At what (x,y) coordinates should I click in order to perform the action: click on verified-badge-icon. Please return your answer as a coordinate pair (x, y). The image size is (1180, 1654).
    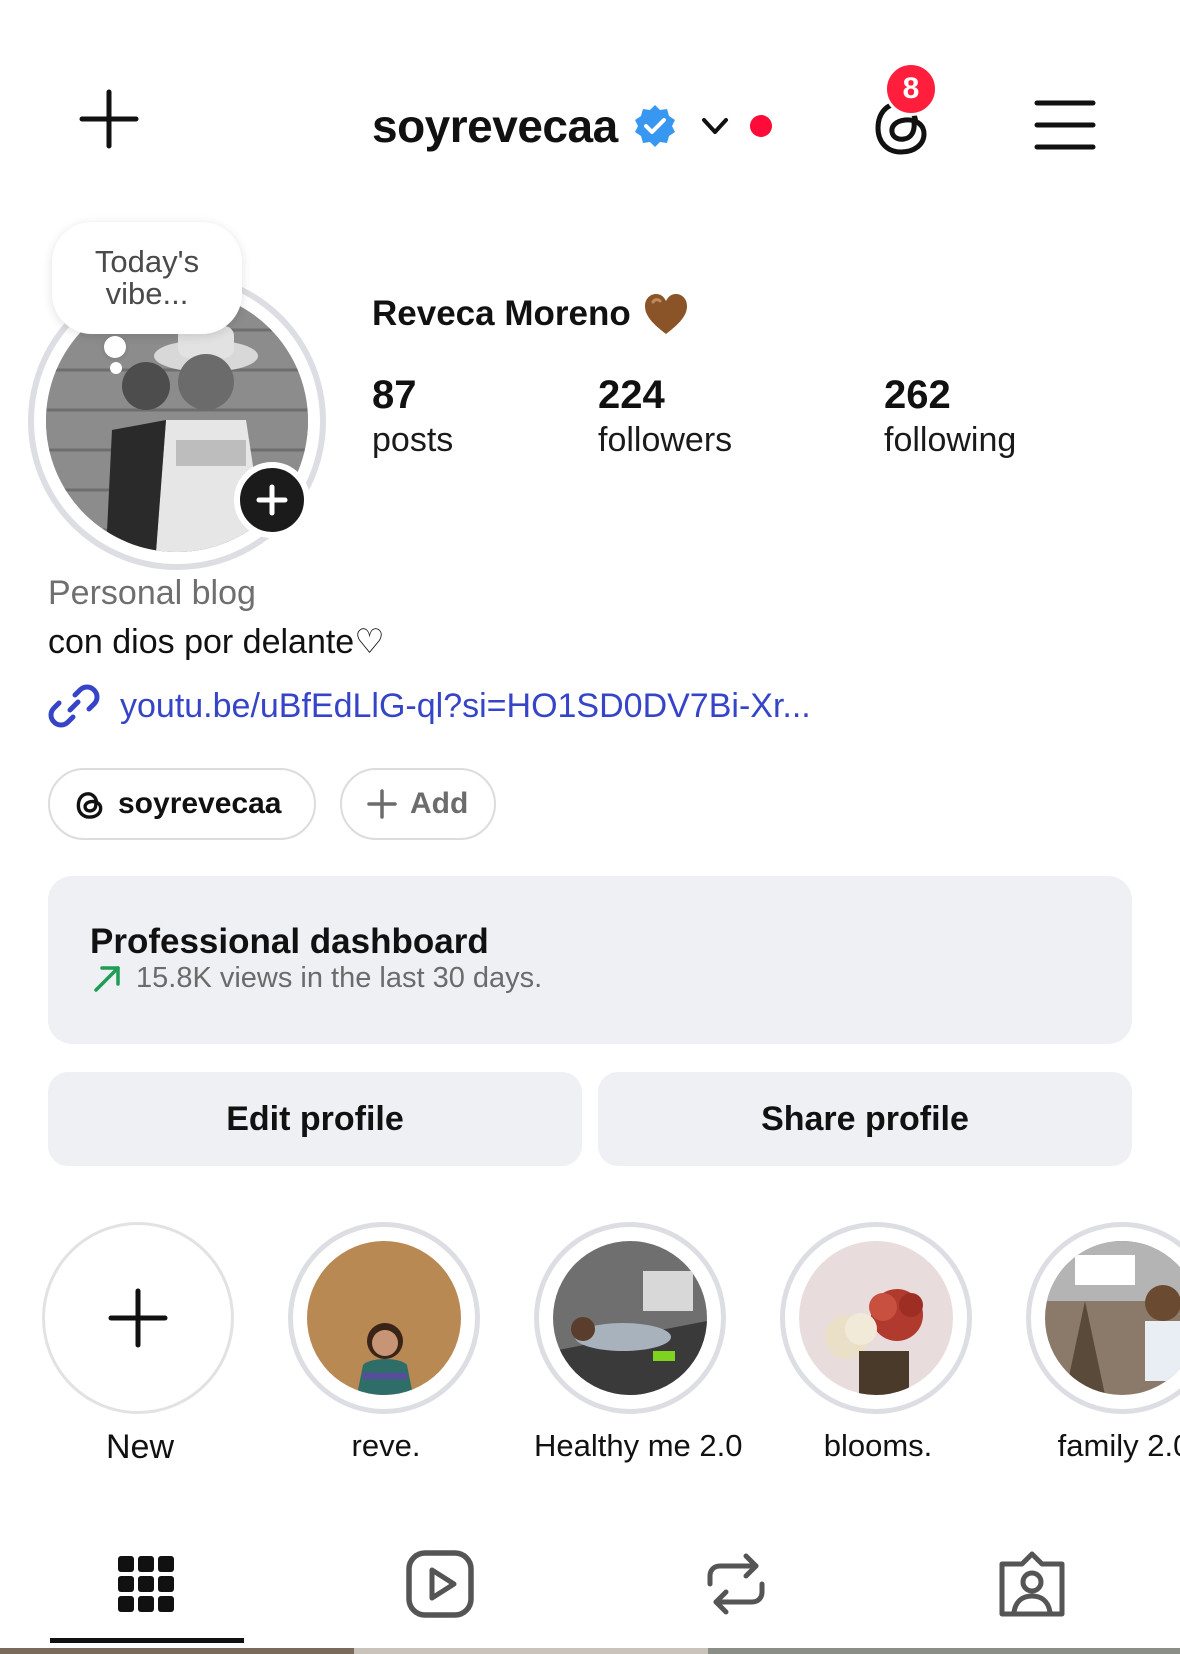
    Looking at the image, I should click on (654, 126).